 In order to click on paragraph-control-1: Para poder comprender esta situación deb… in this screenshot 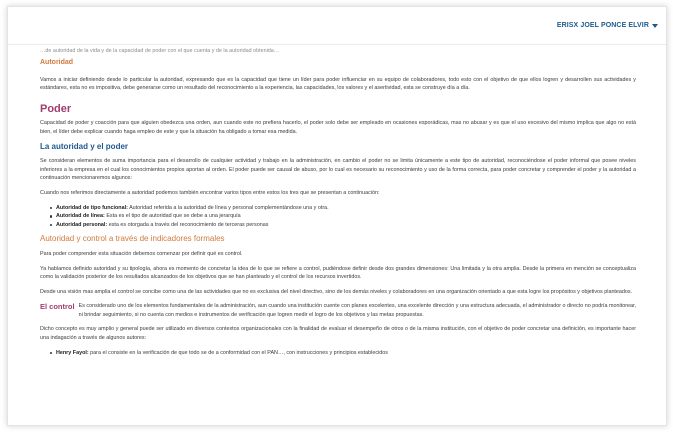, I will do `click(141, 253)`.